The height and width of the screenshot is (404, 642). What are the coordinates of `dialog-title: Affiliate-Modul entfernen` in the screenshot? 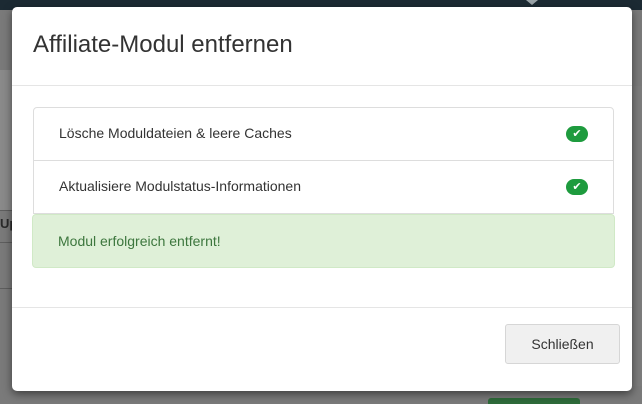 It's located at (163, 44).